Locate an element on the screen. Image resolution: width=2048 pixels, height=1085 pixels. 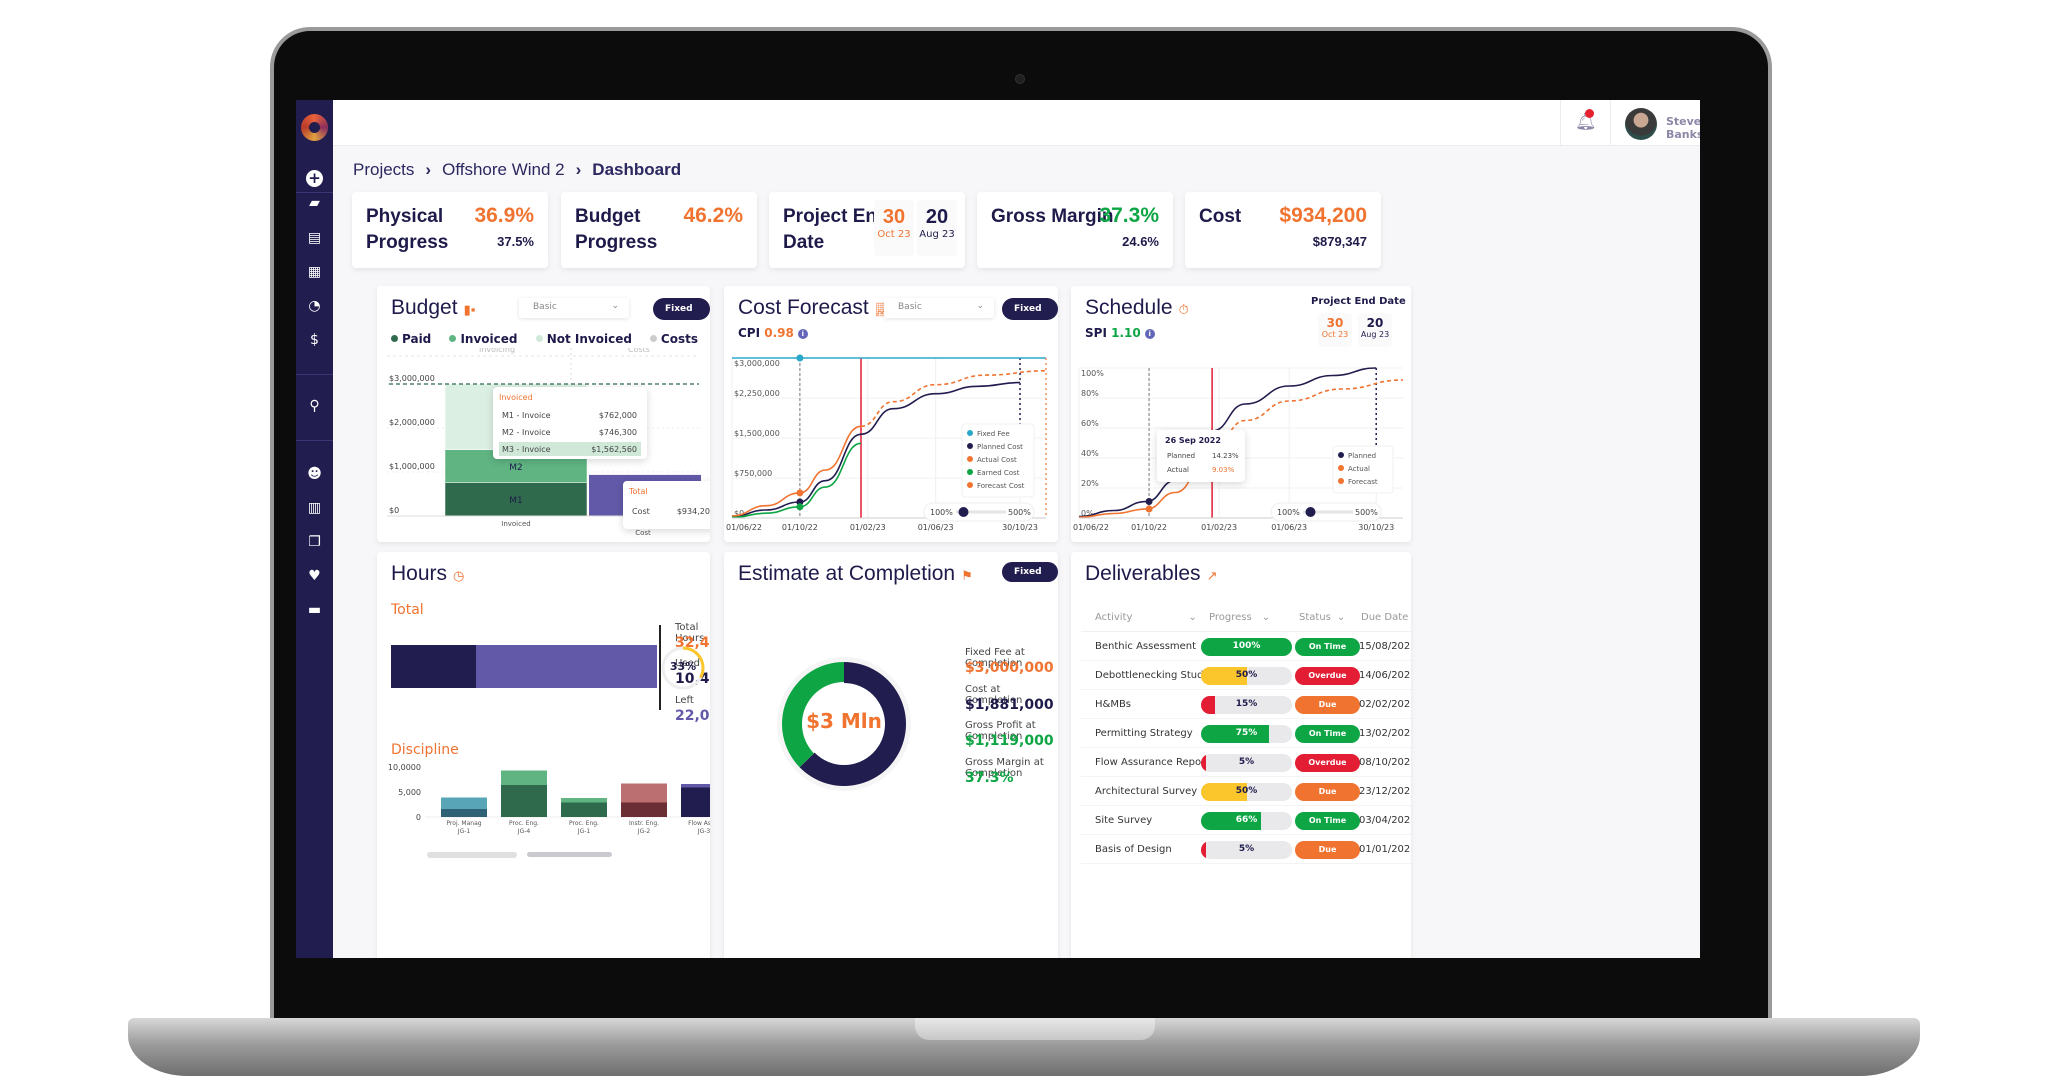
x-tick-label: JG-4 is located at coordinates (524, 831).